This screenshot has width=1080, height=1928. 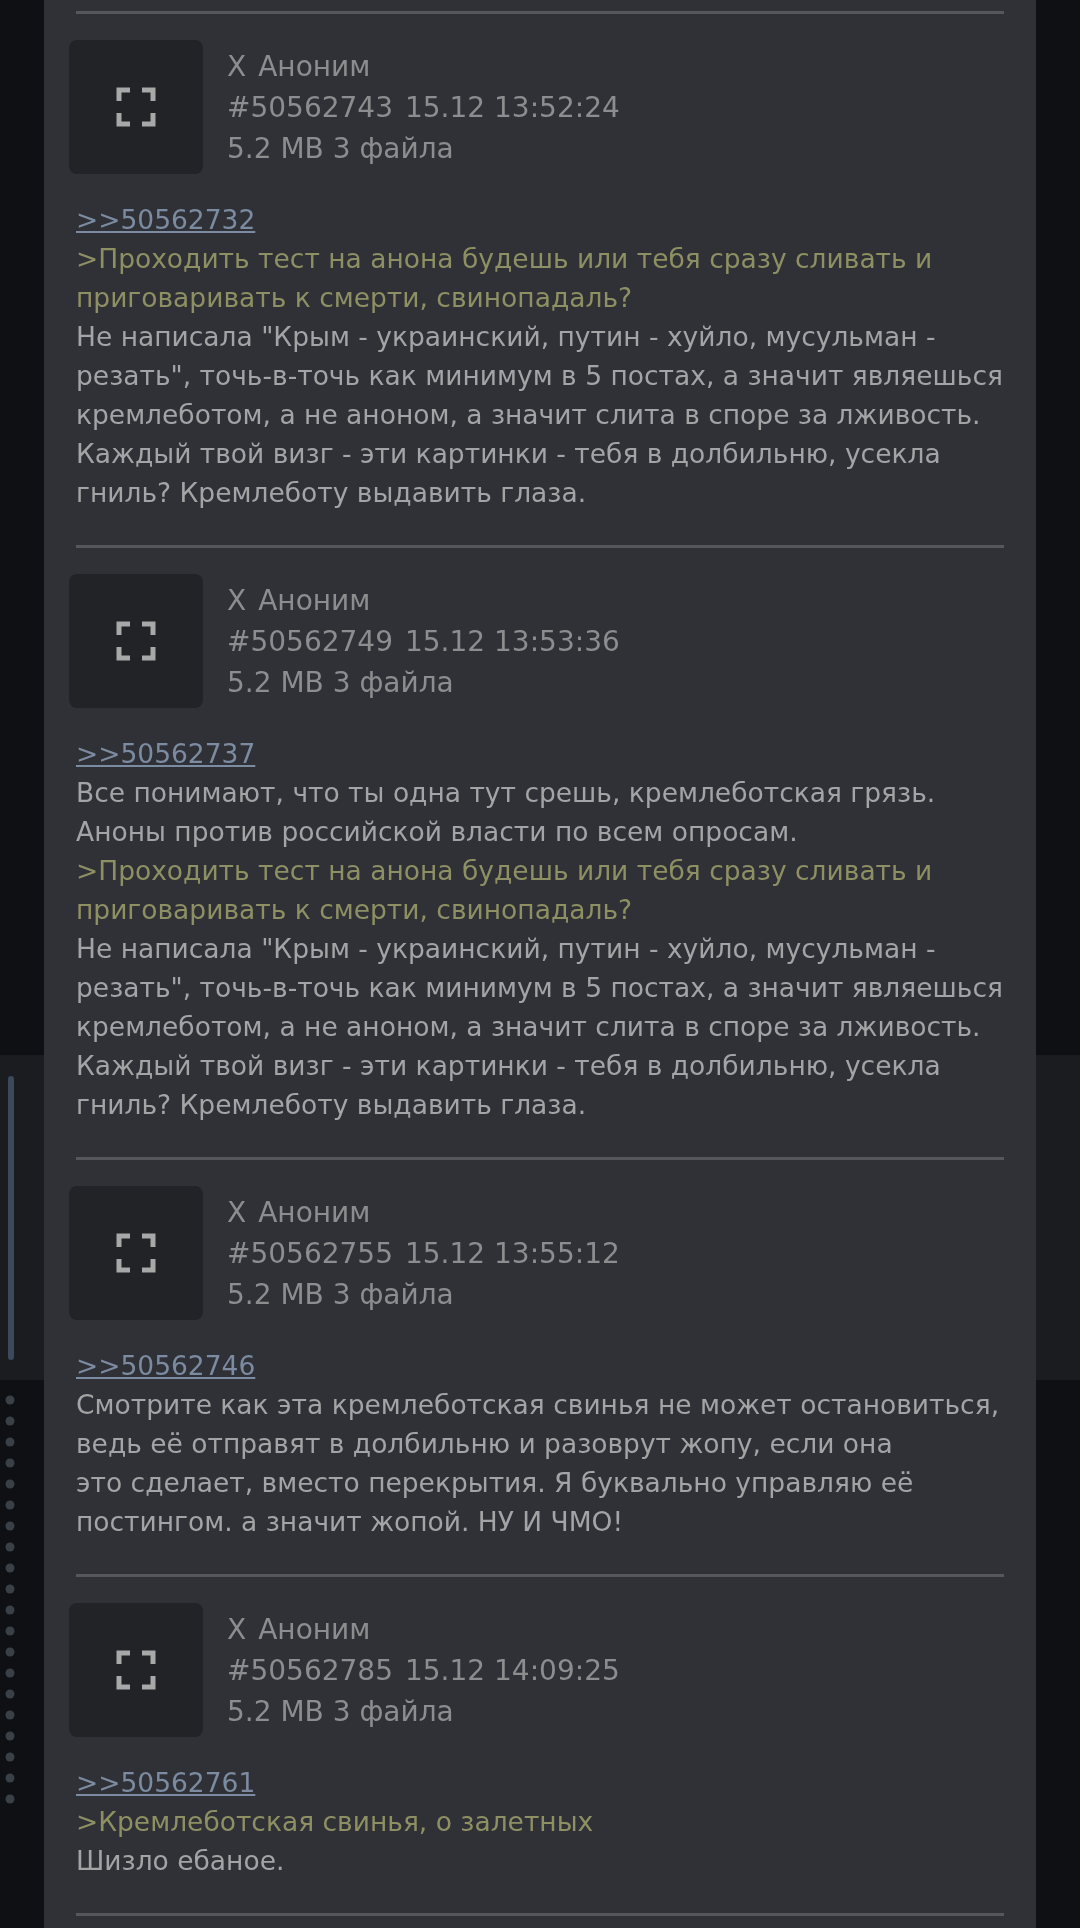 I want to click on post-date: 15.12 13:52:24, so click(x=512, y=108).